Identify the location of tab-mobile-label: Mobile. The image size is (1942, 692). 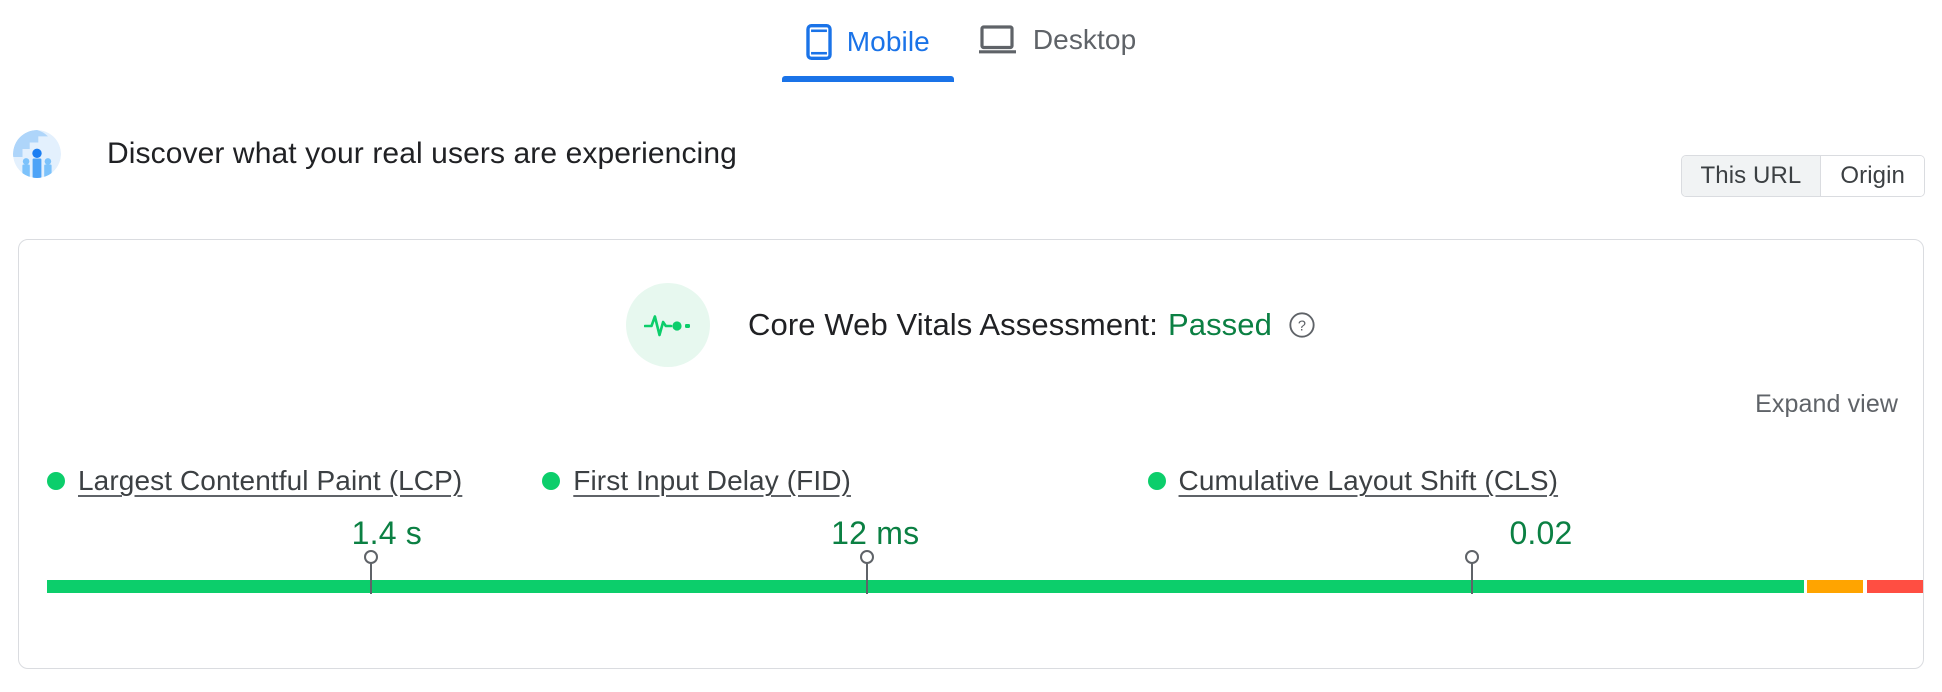
(888, 41).